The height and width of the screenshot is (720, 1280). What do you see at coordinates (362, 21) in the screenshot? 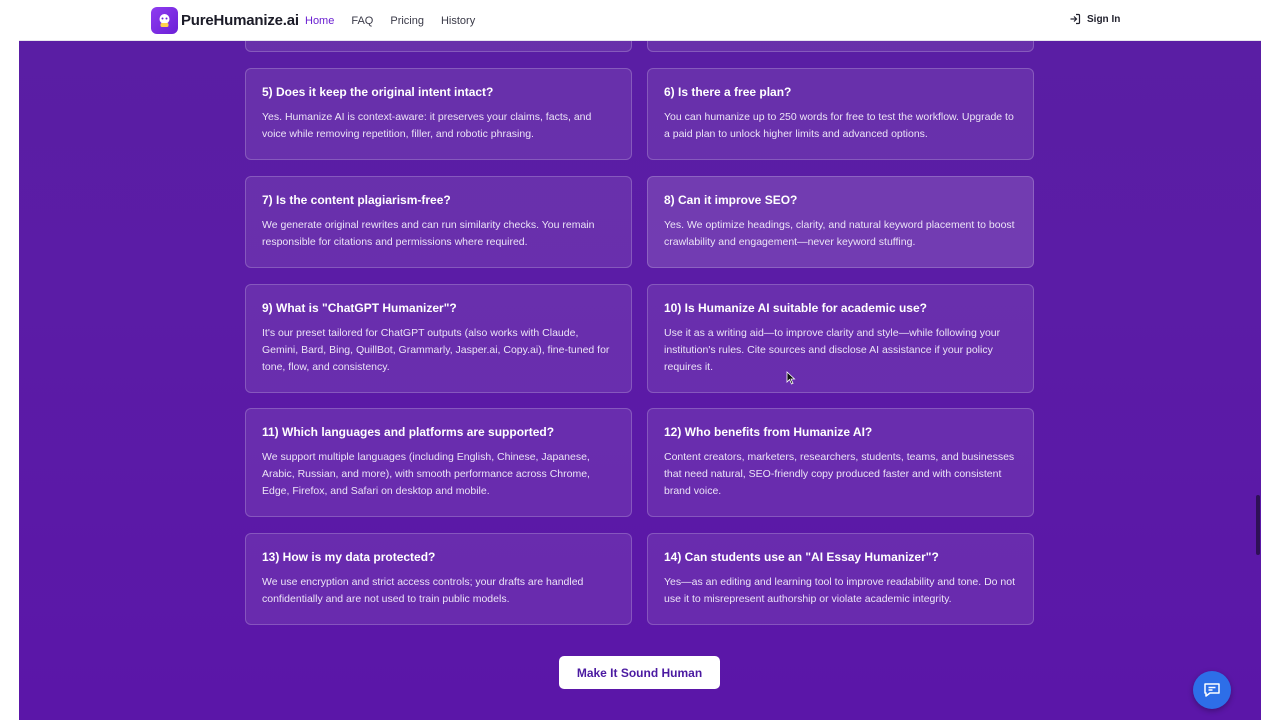
I see `nav-link-faq: FAQ` at bounding box center [362, 21].